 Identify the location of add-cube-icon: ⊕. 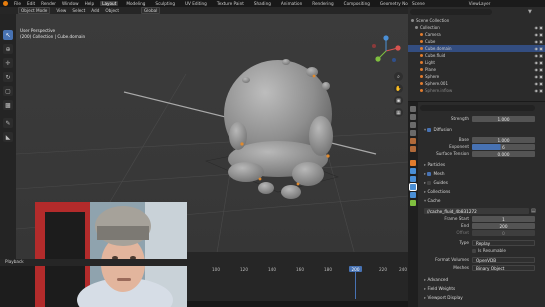
(8, 49).